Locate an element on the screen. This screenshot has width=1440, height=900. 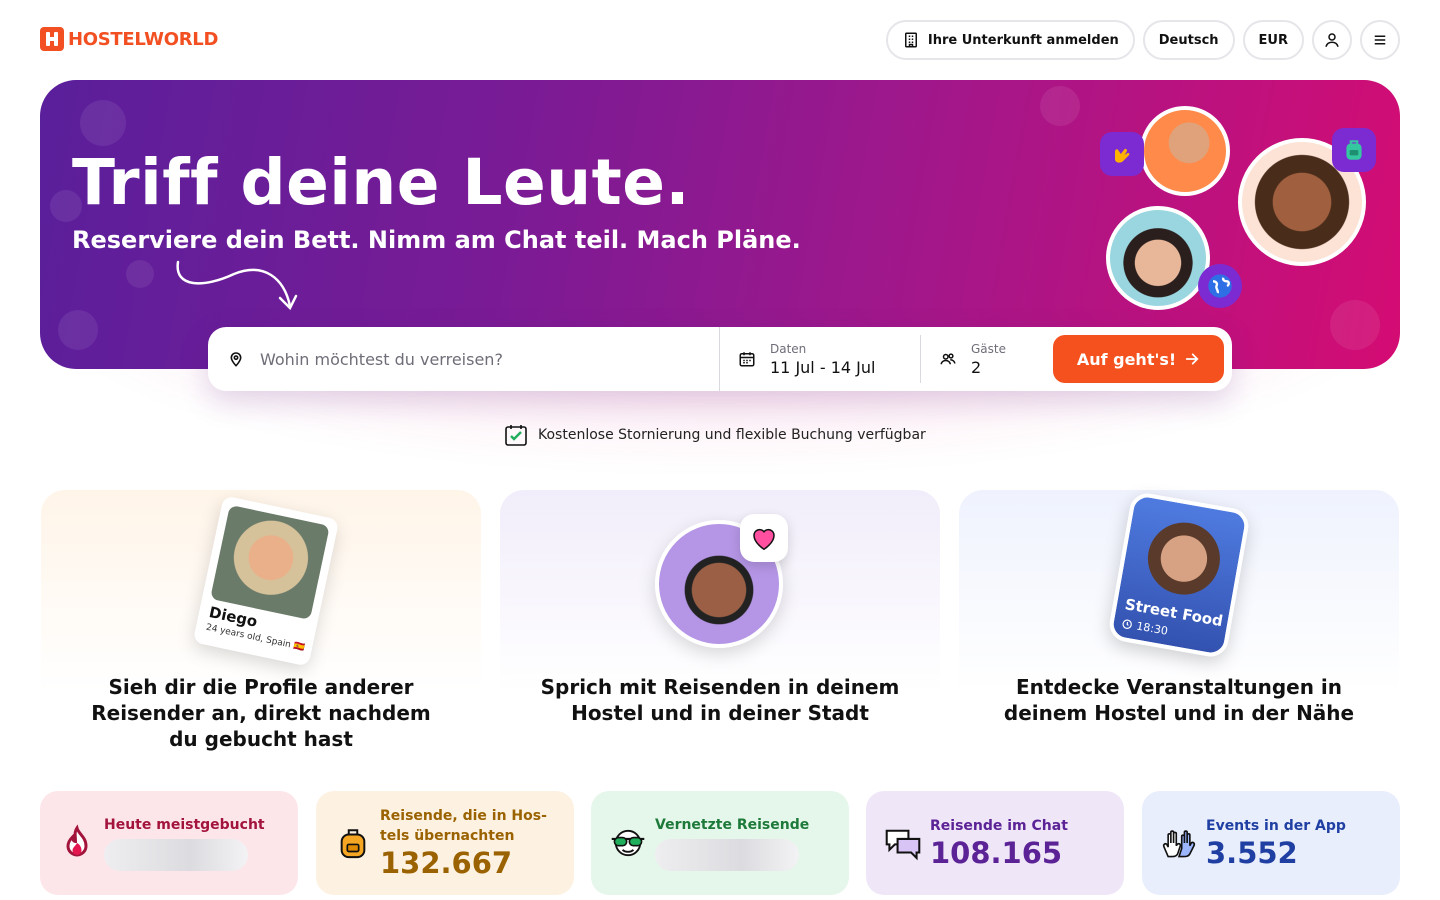
hamburger-menu-icon is located at coordinates (1380, 40).